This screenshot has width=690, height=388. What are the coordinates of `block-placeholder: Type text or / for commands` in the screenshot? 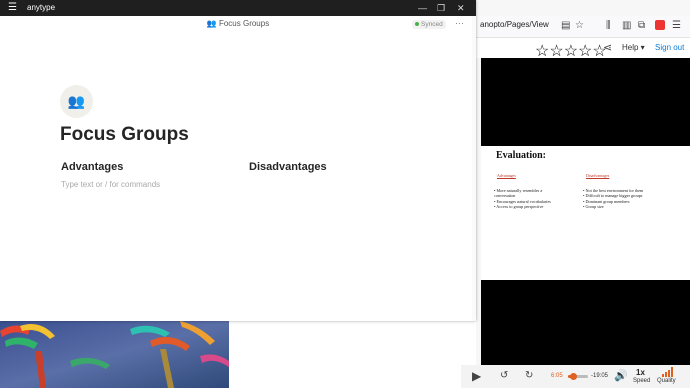 It's located at (110, 184).